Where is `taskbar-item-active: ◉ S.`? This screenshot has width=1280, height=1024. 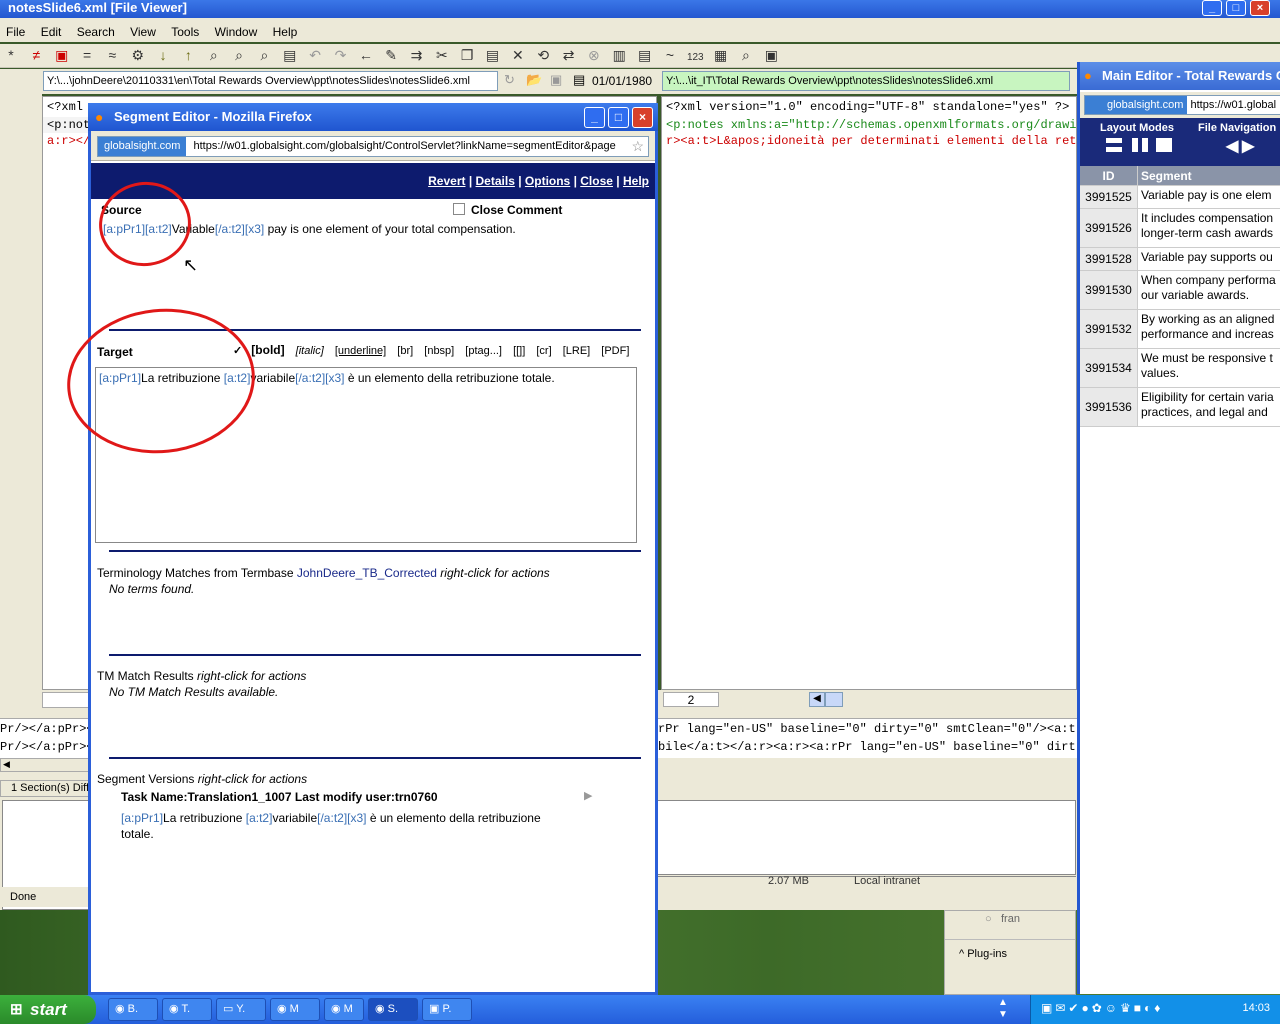 taskbar-item-active: ◉ S. is located at coordinates (393, 1009).